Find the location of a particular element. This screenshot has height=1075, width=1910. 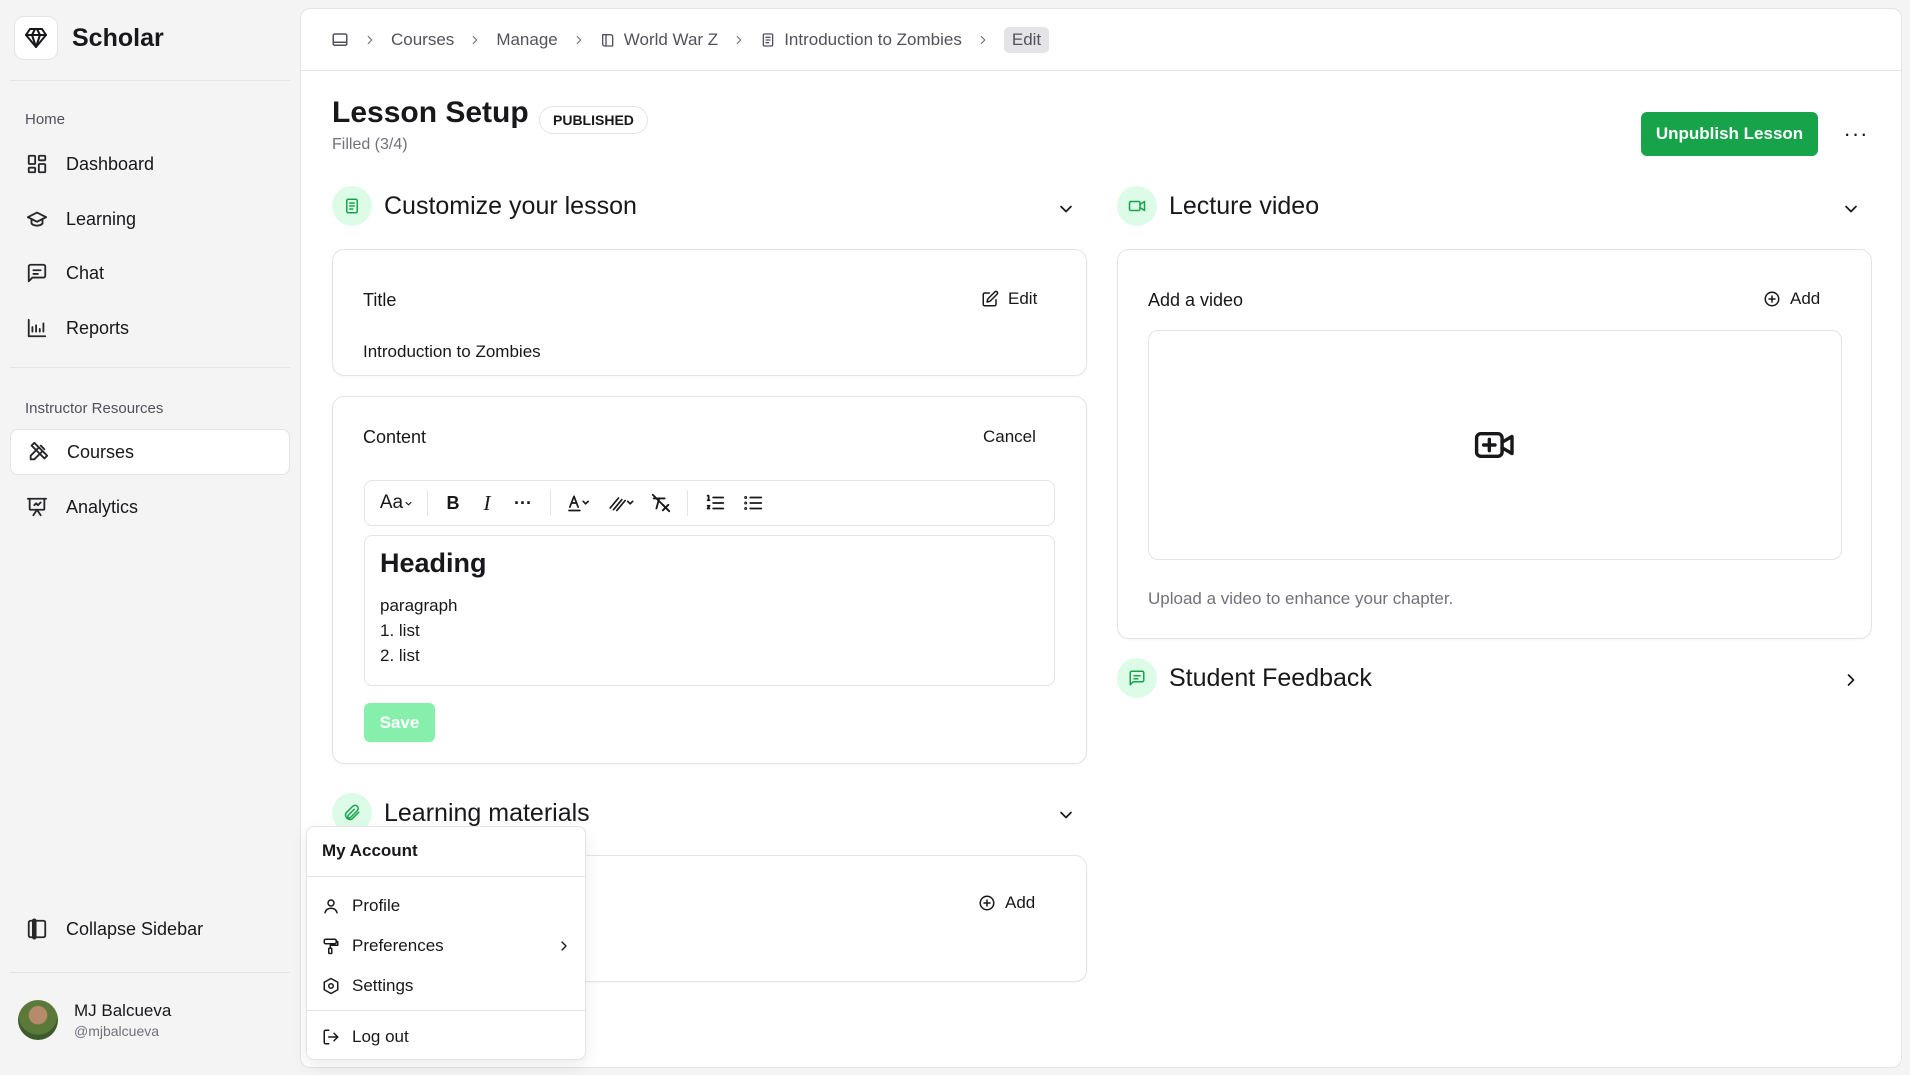

brand-name: Scholar is located at coordinates (118, 37).